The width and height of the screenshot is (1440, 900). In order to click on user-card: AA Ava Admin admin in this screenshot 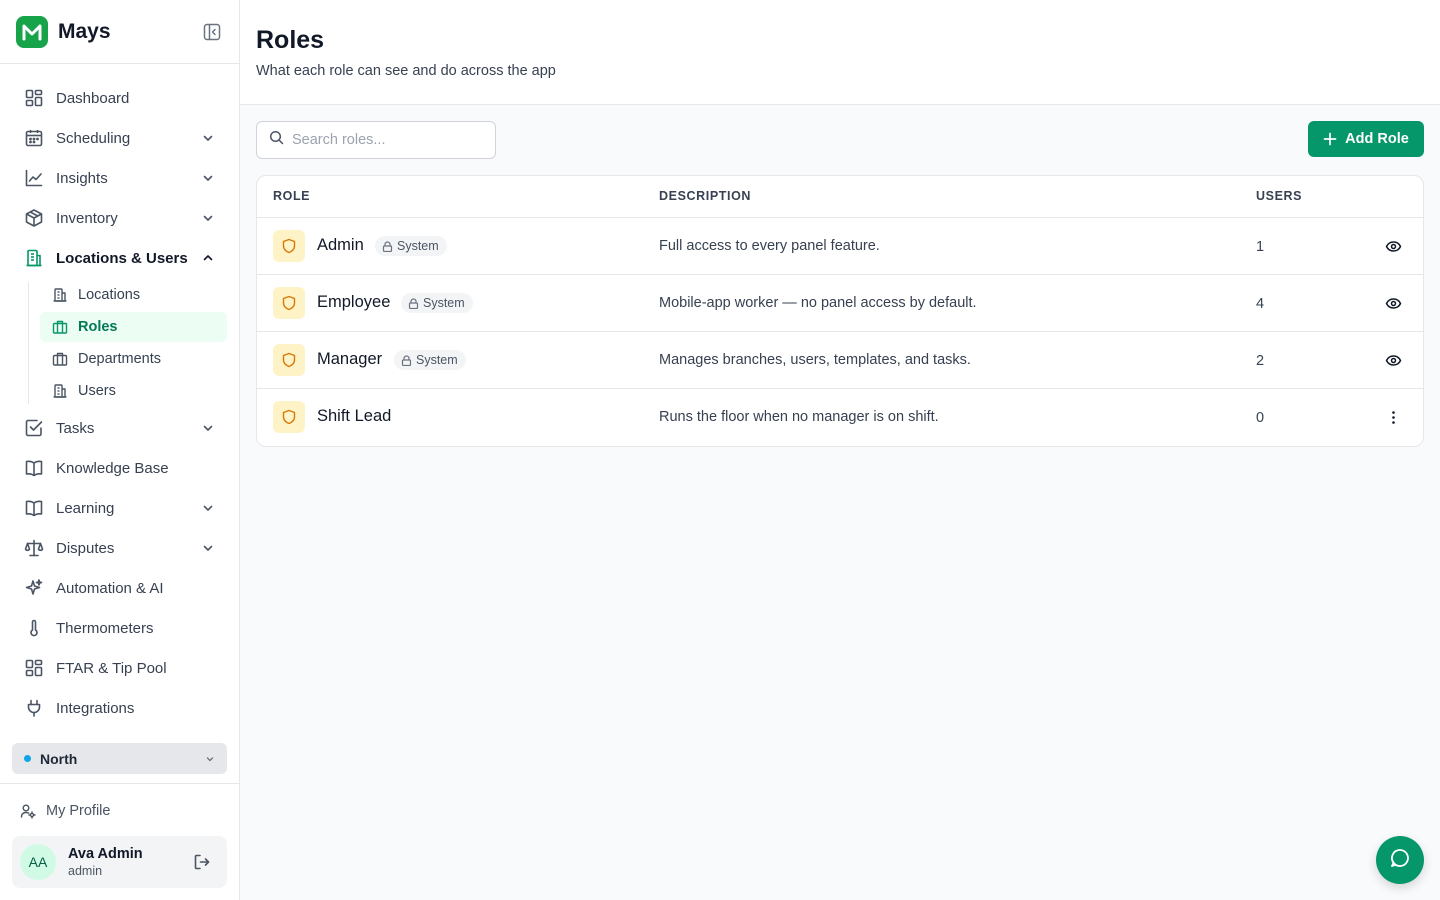, I will do `click(119, 862)`.